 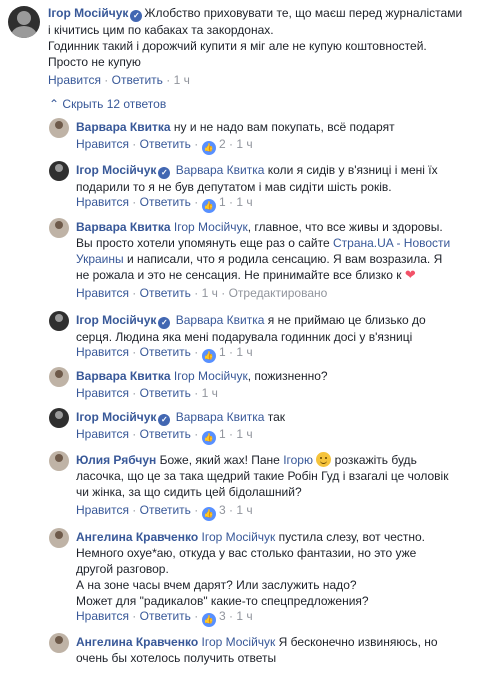 What do you see at coordinates (375, 460) in the screenshot?
I see `comment-text-line: розкажіть будь` at bounding box center [375, 460].